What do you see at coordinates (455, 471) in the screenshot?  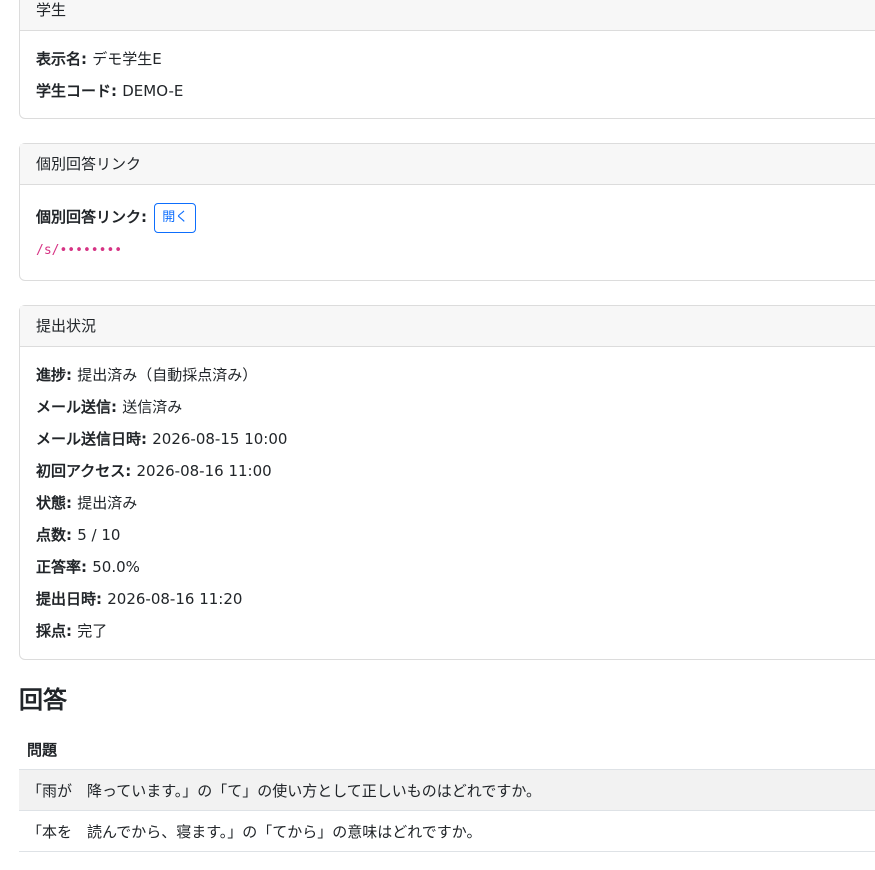 I see `status-row: 初回アクセス2026-08-16 11:00` at bounding box center [455, 471].